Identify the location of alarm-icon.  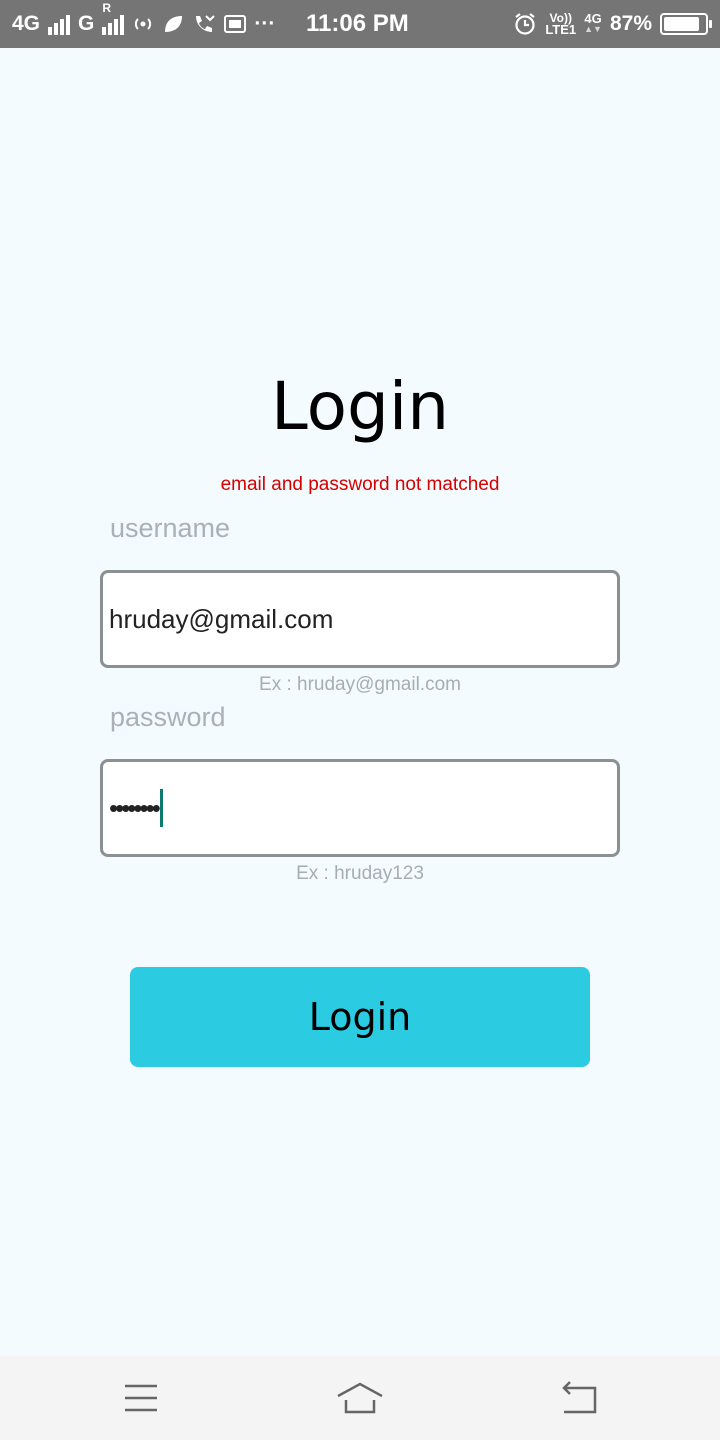
(525, 24).